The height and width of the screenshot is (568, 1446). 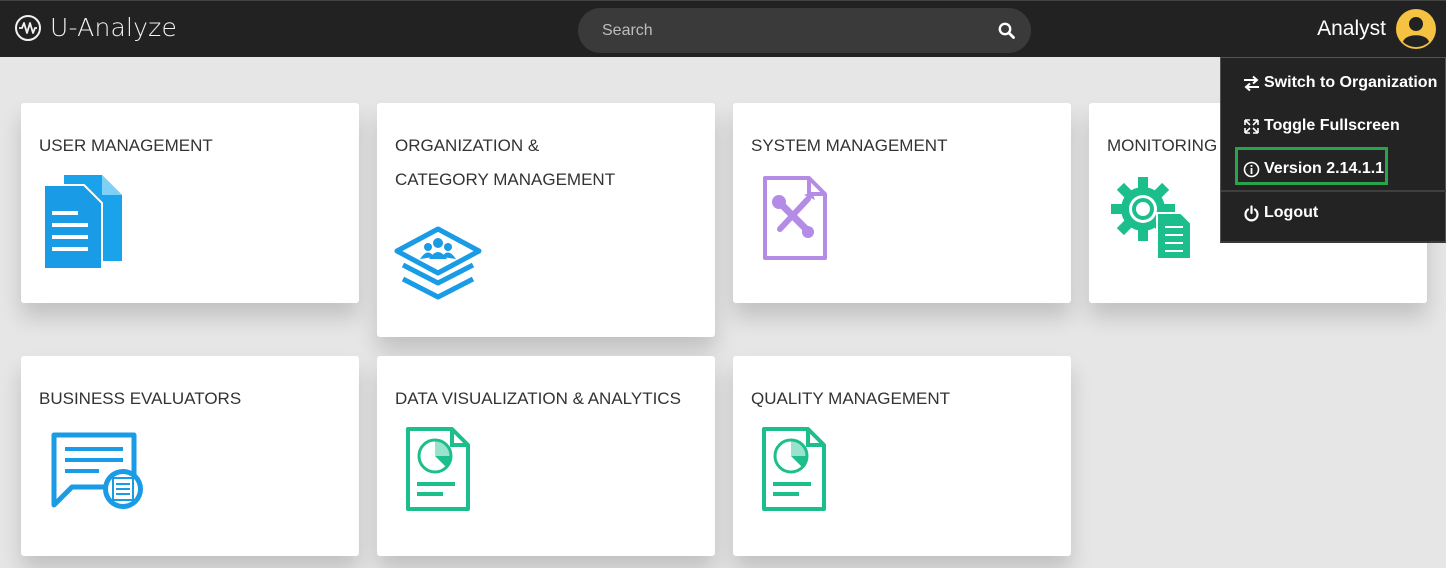 What do you see at coordinates (1251, 212) in the screenshot?
I see `power-icon` at bounding box center [1251, 212].